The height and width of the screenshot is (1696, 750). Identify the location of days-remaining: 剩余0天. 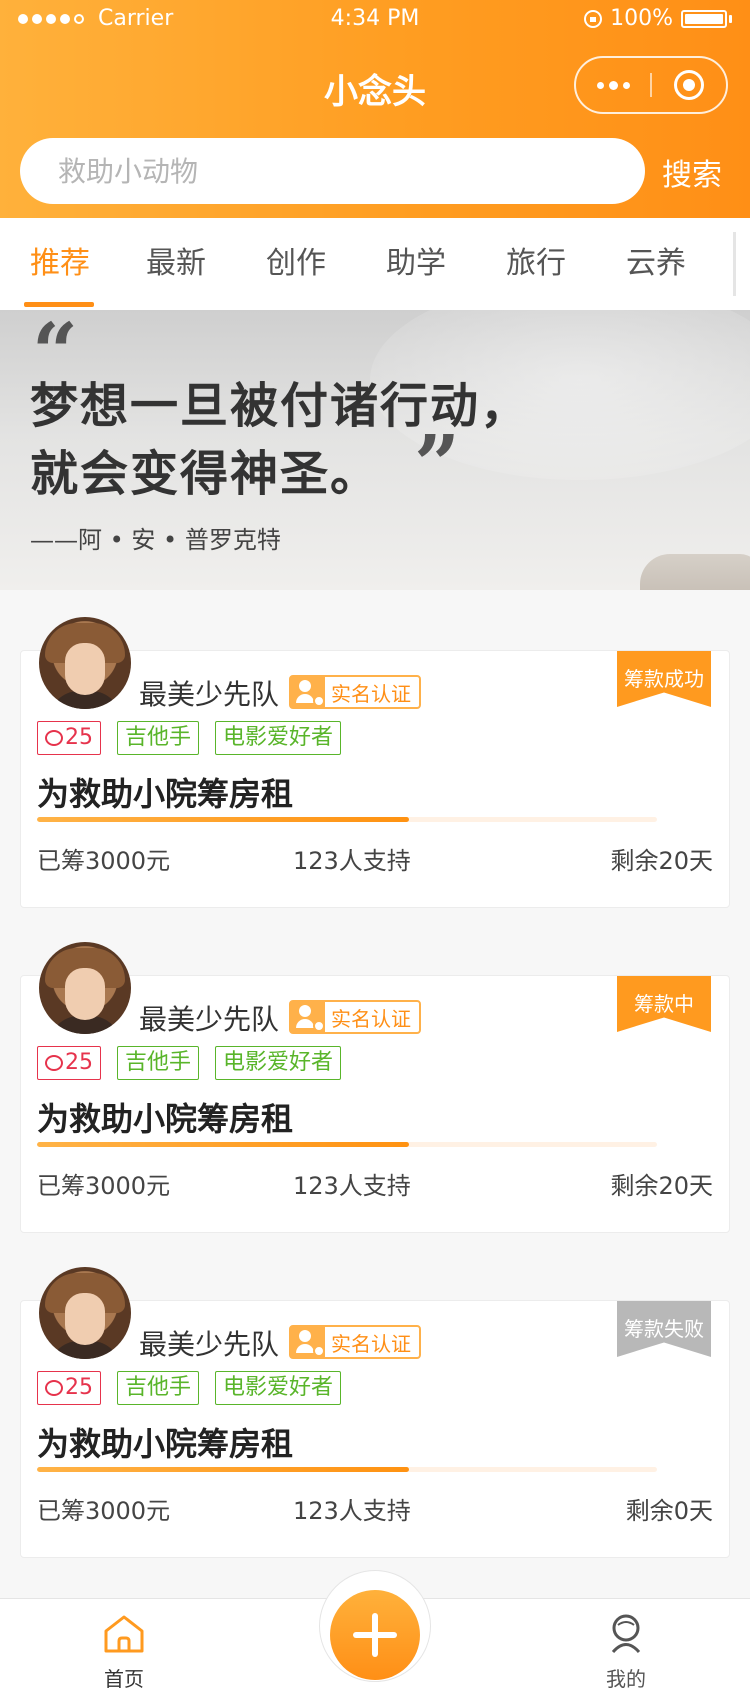
(669, 1511).